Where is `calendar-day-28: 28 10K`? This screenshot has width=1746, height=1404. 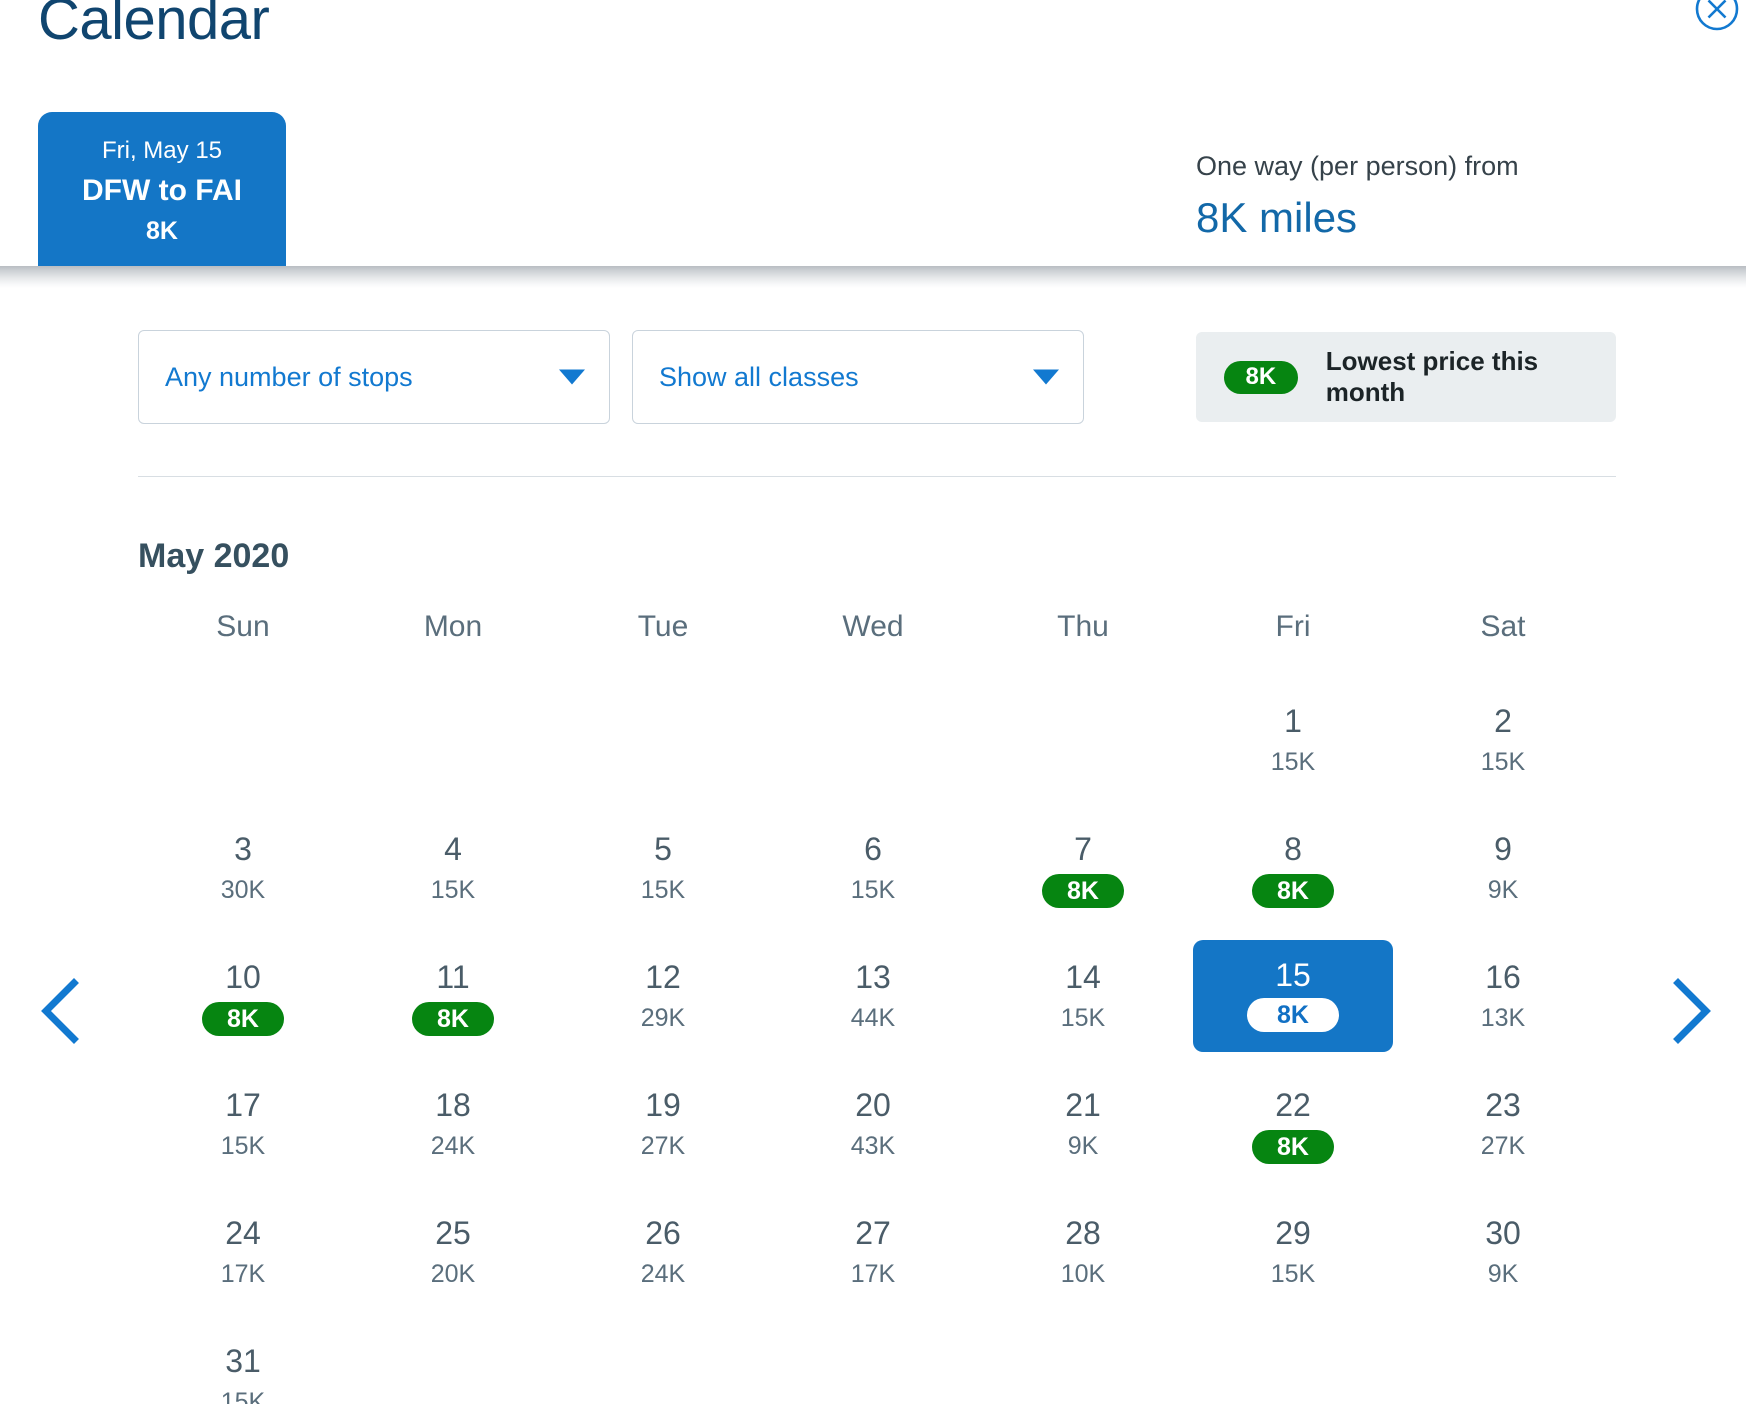 calendar-day-28: 28 10K is located at coordinates (1083, 1254).